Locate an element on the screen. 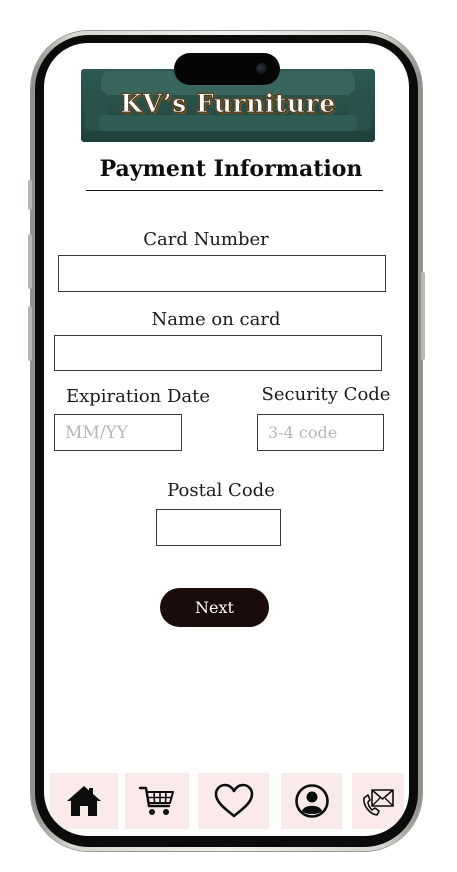 The height and width of the screenshot is (872, 457). title-divider is located at coordinates (234, 190).